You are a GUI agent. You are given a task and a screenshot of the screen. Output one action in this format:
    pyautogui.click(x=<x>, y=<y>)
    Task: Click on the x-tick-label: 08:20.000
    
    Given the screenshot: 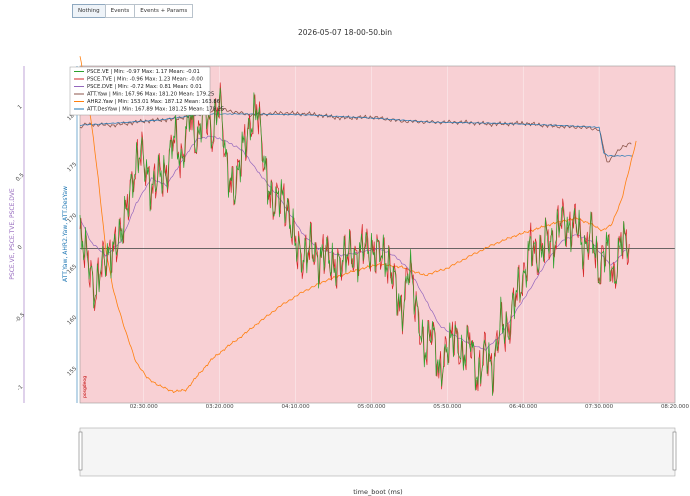 What is the action you would take?
    pyautogui.click(x=675, y=407)
    